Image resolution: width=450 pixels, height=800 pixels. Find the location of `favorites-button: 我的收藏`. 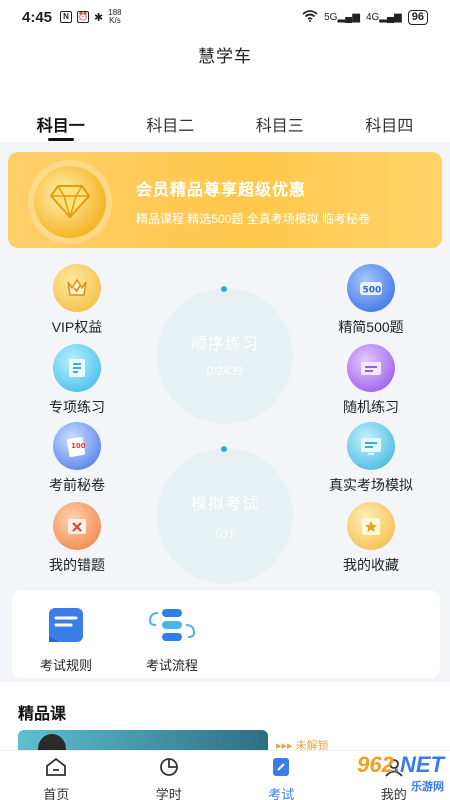

favorites-button: 我的收藏 is located at coordinates (371, 538).